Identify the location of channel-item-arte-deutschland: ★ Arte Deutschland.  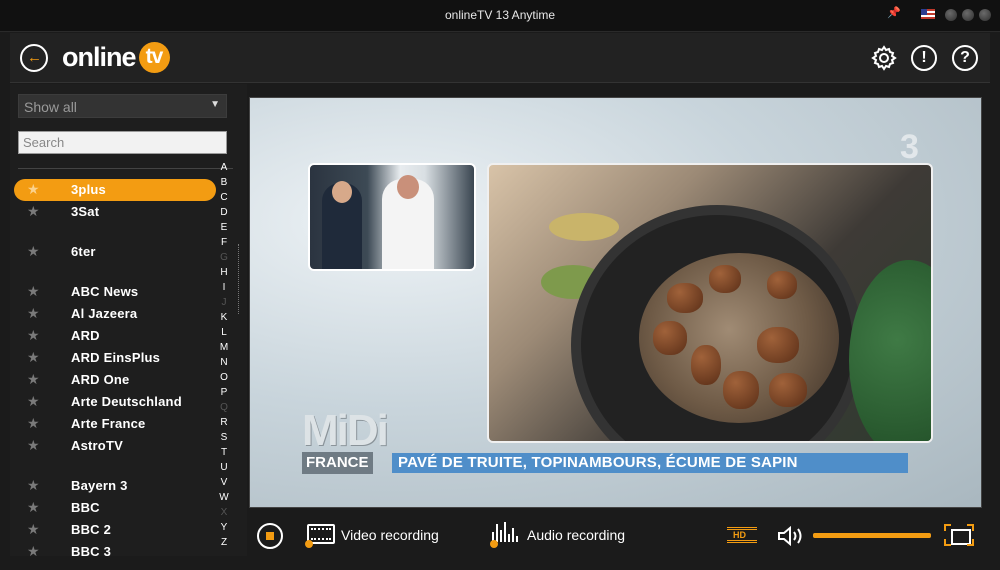
(115, 402).